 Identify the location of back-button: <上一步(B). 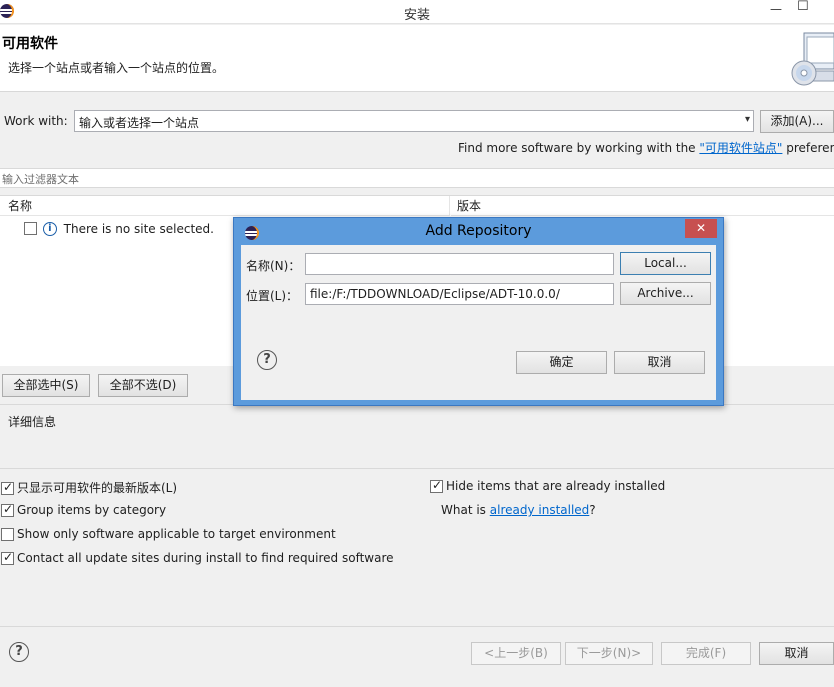
(516, 653).